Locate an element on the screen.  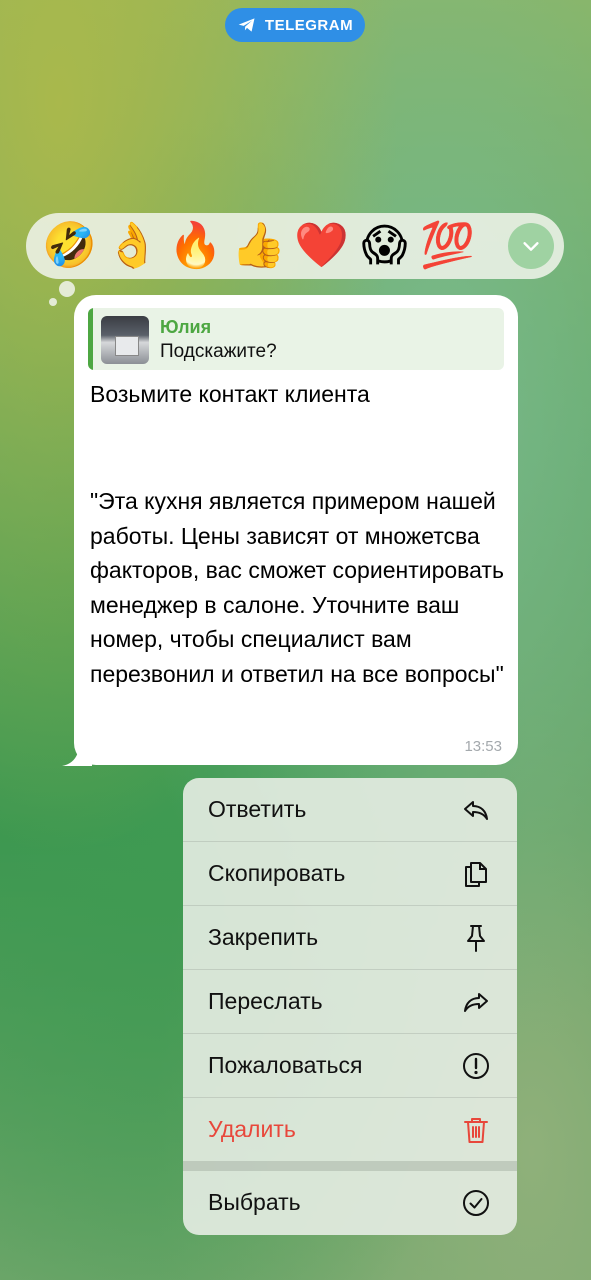
menu-item-label: Пожаловаться is located at coordinates (285, 1065).